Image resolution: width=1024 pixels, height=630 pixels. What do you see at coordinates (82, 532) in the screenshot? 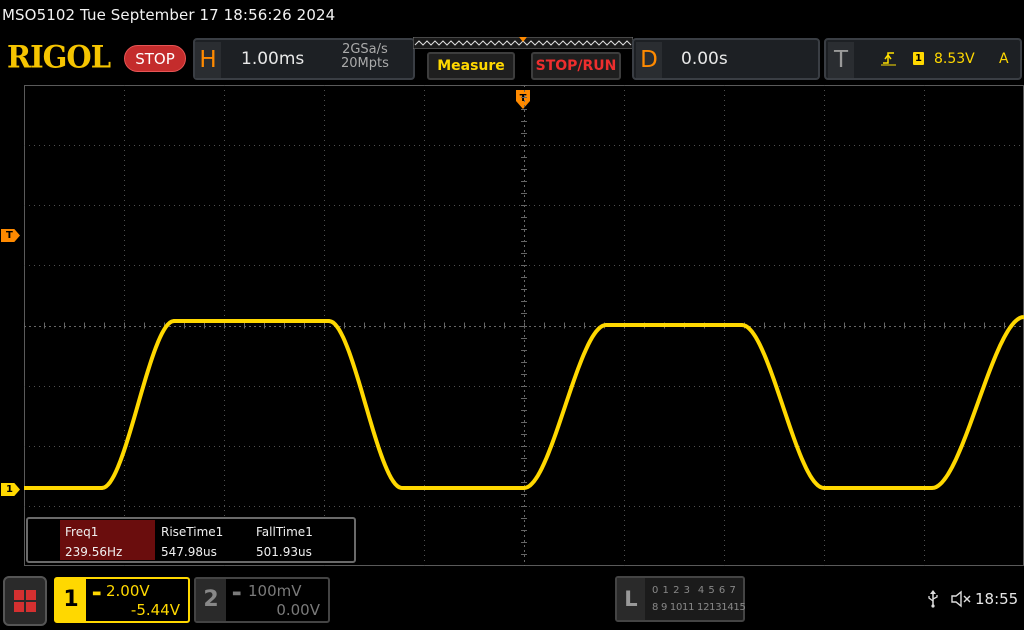
I see `measurement-header: Freq1` at bounding box center [82, 532].